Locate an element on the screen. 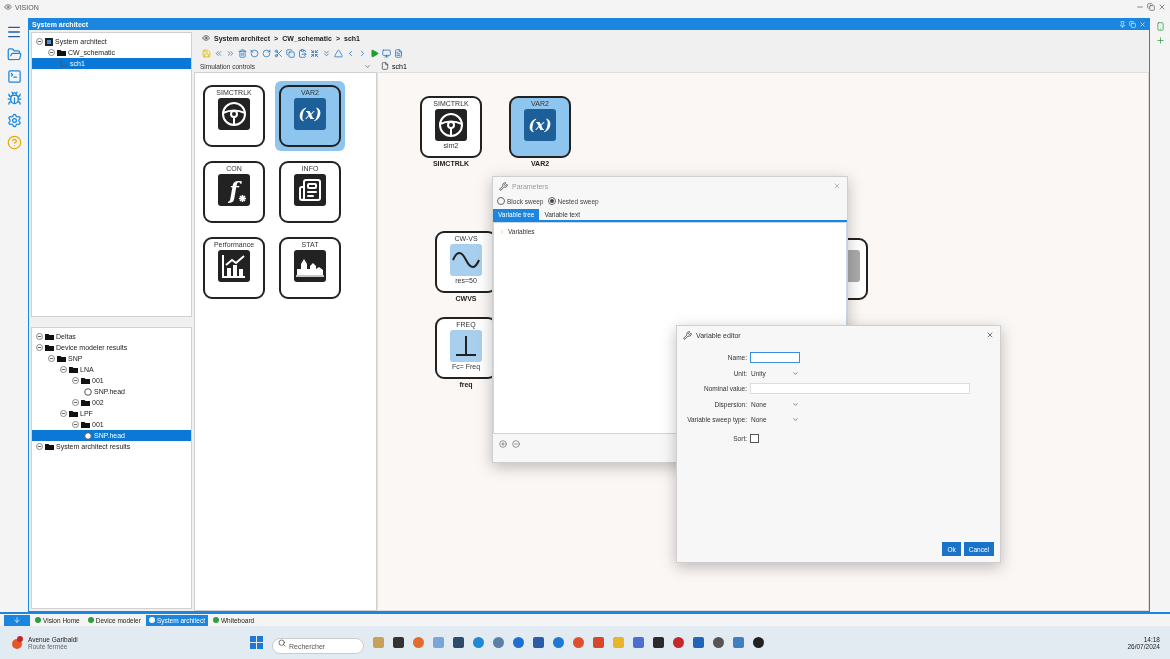  shrink-icon is located at coordinates (314, 53).